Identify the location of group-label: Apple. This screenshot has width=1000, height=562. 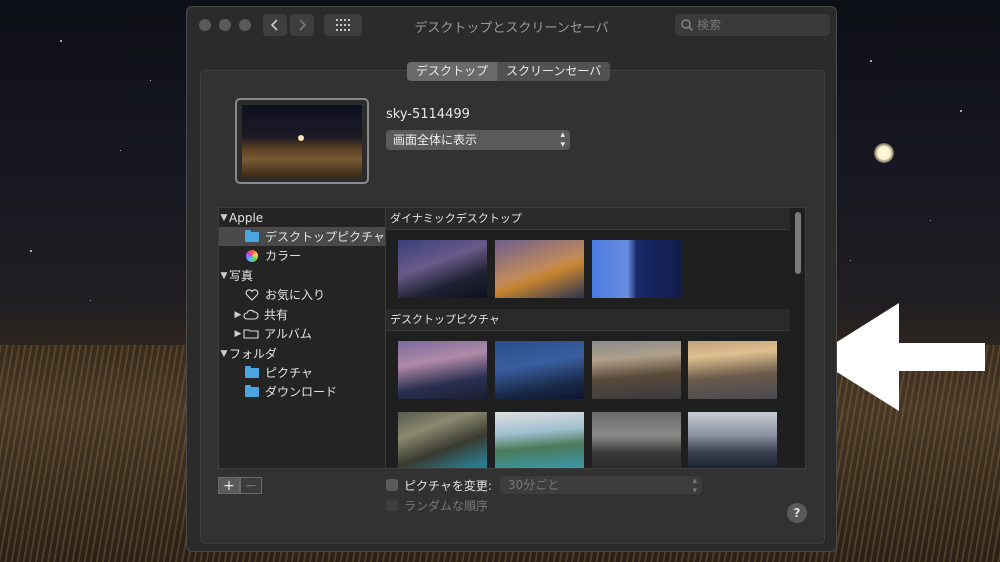
(246, 217).